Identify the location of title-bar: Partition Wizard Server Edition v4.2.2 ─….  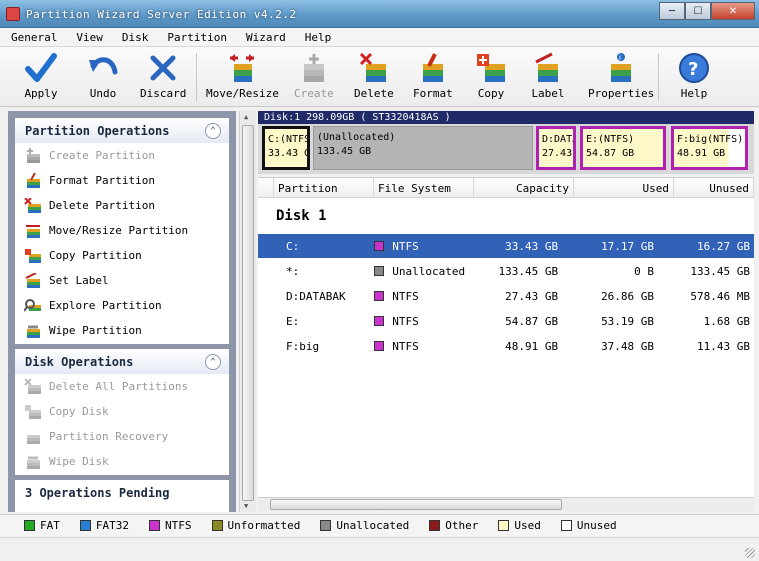
(379, 14).